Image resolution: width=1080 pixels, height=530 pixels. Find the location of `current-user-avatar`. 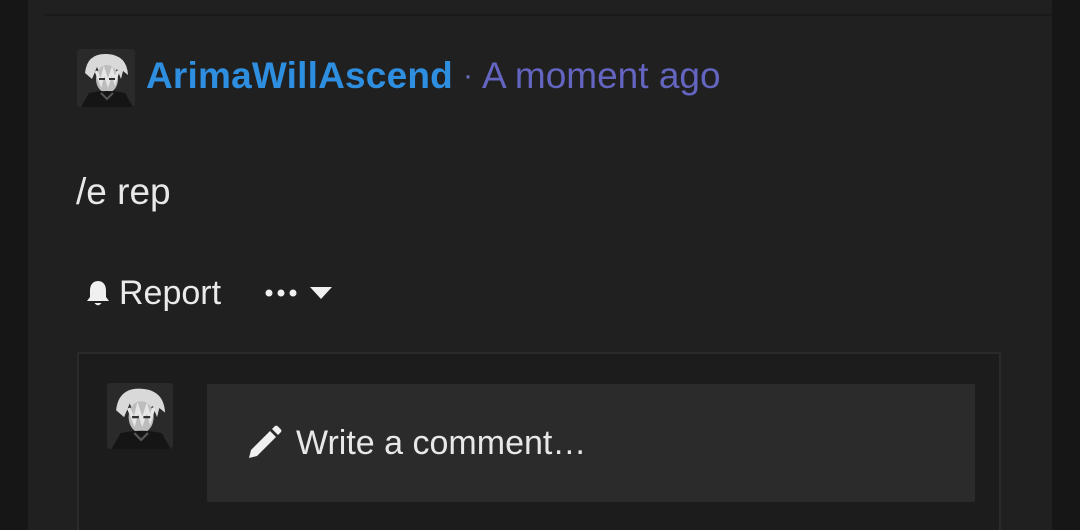

current-user-avatar is located at coordinates (140, 416).